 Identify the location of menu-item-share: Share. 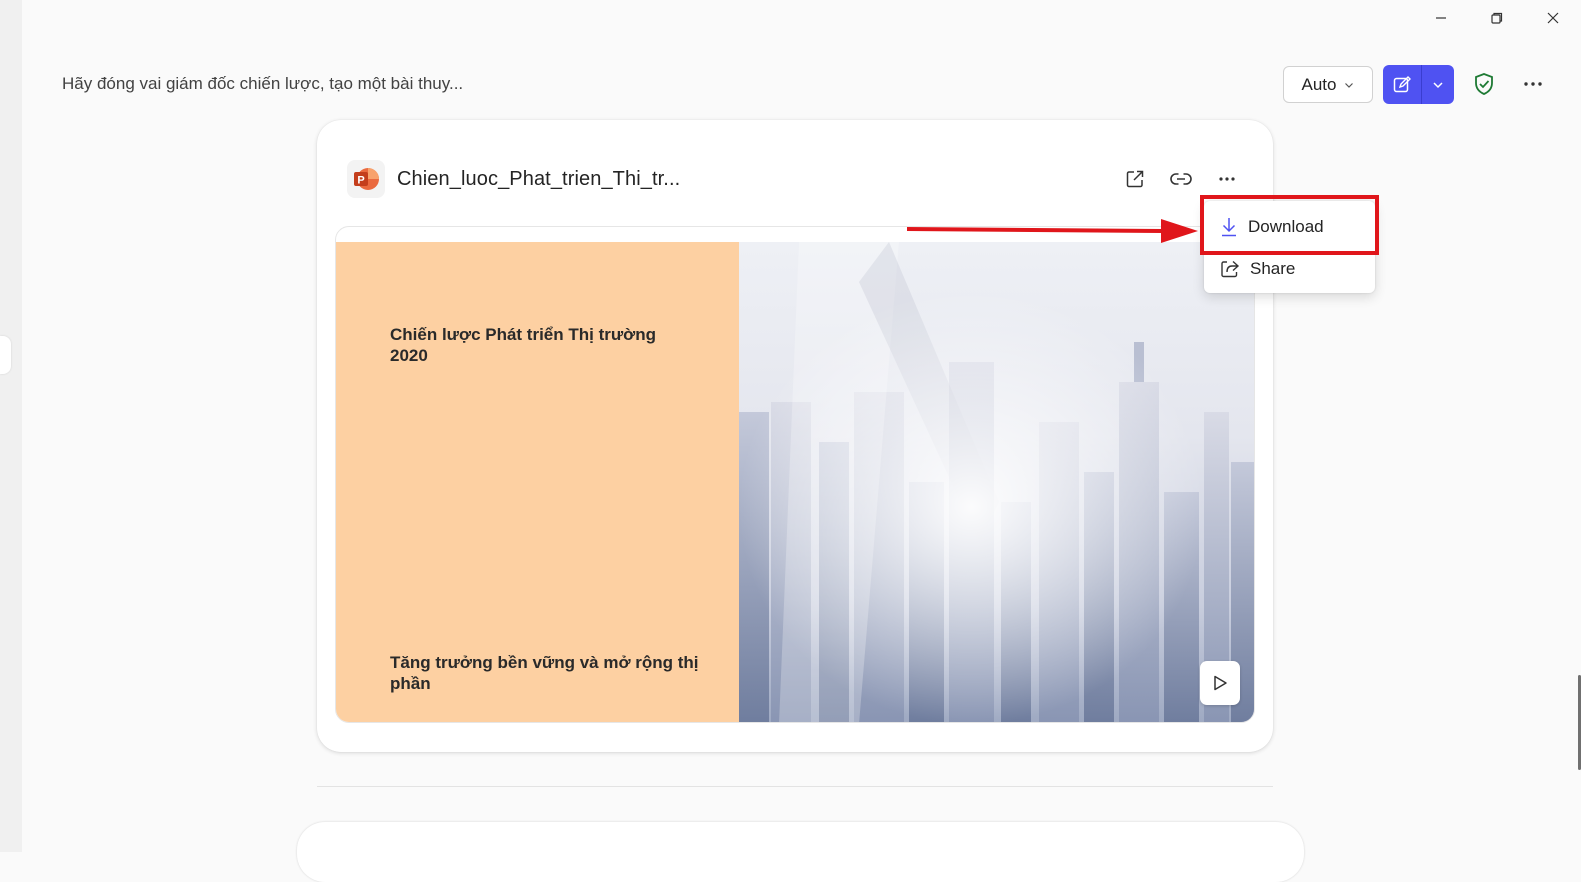
(1289, 269).